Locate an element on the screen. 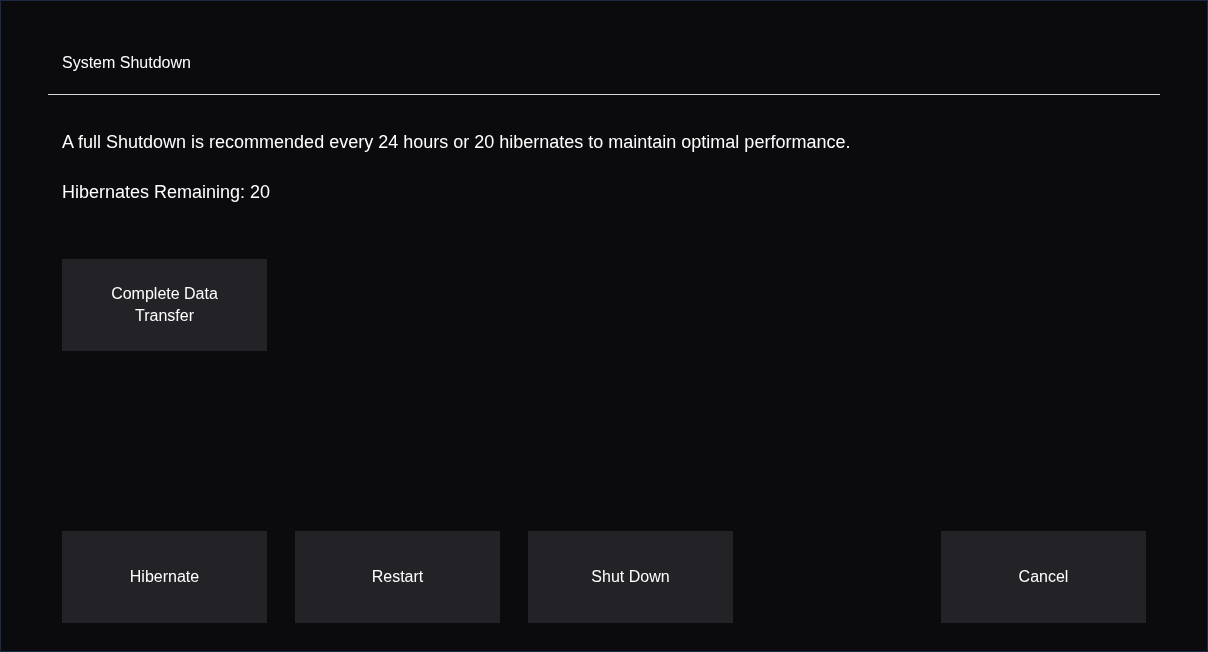 The height and width of the screenshot is (652, 1208). dialog-button: Hibernate is located at coordinates (164, 577).